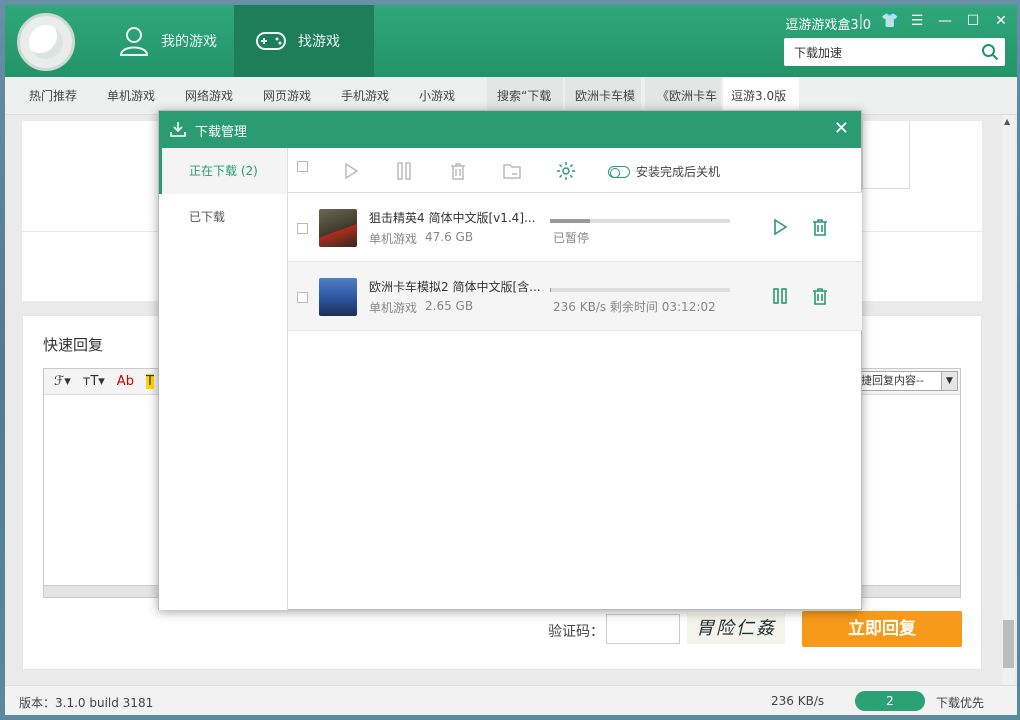  What do you see at coordinates (510, 129) in the screenshot?
I see `dialog-header: 下载管理 ✕` at bounding box center [510, 129].